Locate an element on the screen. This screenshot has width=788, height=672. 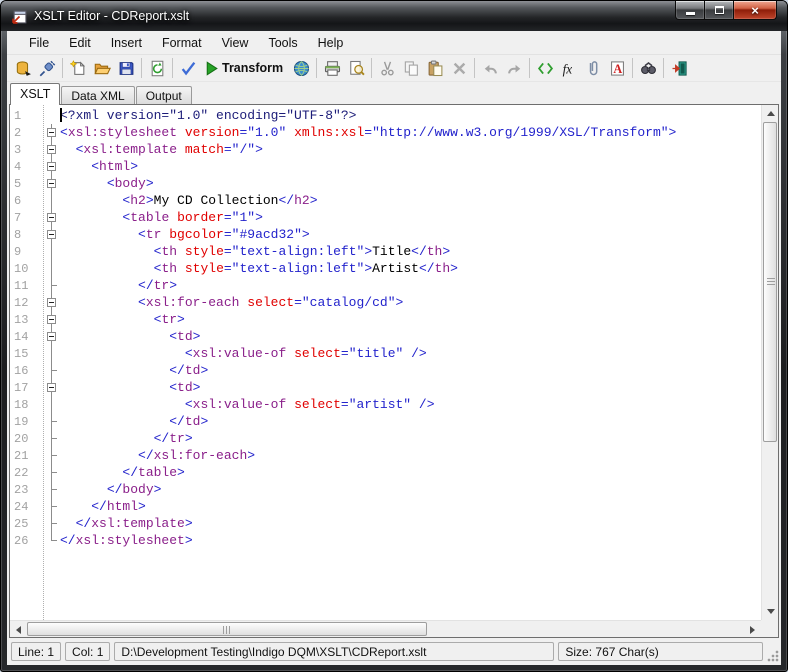
window-title: XSLT Editor - CDReport.xslt is located at coordinates (112, 16).